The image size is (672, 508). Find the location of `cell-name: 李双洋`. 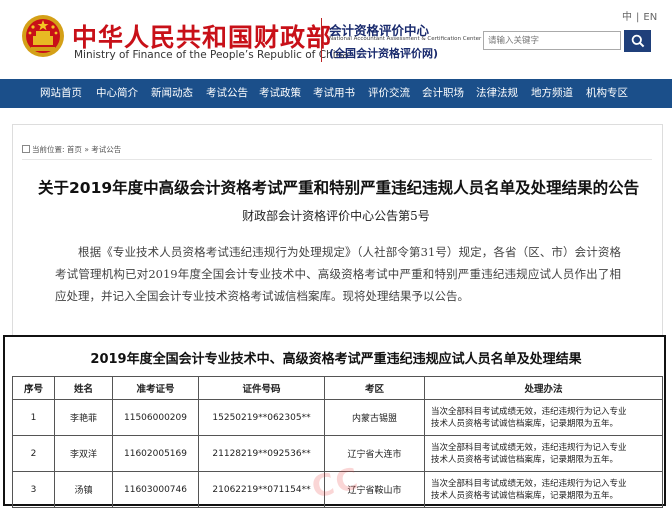

cell-name: 李双洋 is located at coordinates (83, 453).